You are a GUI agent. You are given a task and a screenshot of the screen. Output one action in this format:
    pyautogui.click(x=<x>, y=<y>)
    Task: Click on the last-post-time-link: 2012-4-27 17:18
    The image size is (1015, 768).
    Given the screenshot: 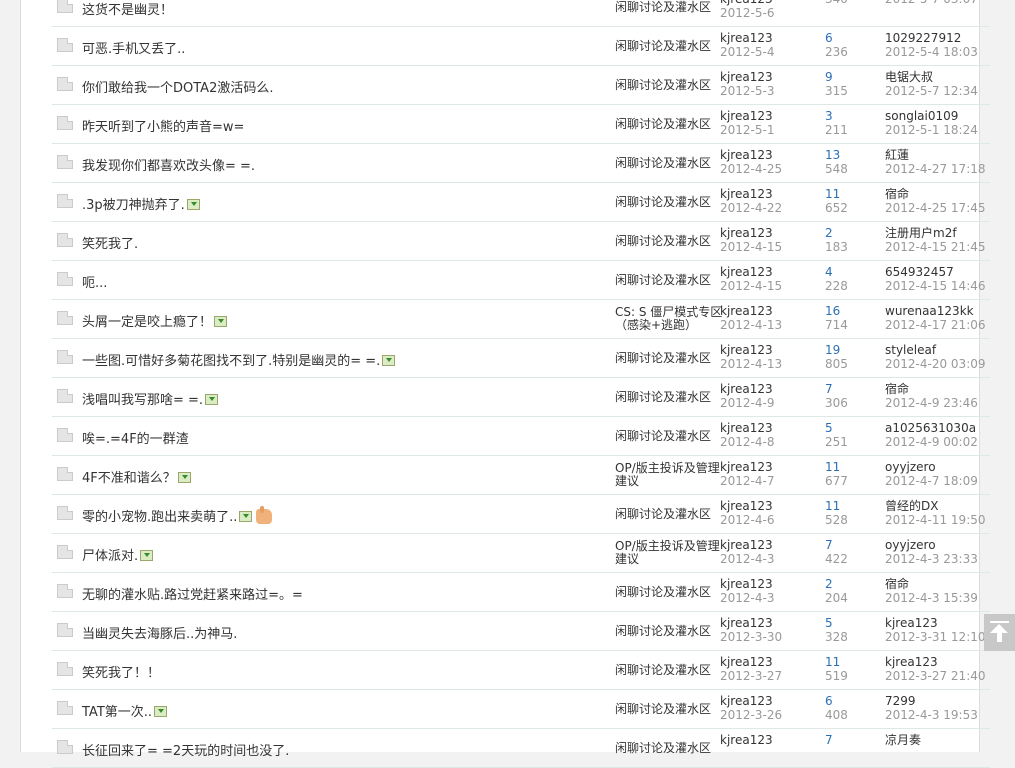 What is the action you would take?
    pyautogui.click(x=935, y=169)
    